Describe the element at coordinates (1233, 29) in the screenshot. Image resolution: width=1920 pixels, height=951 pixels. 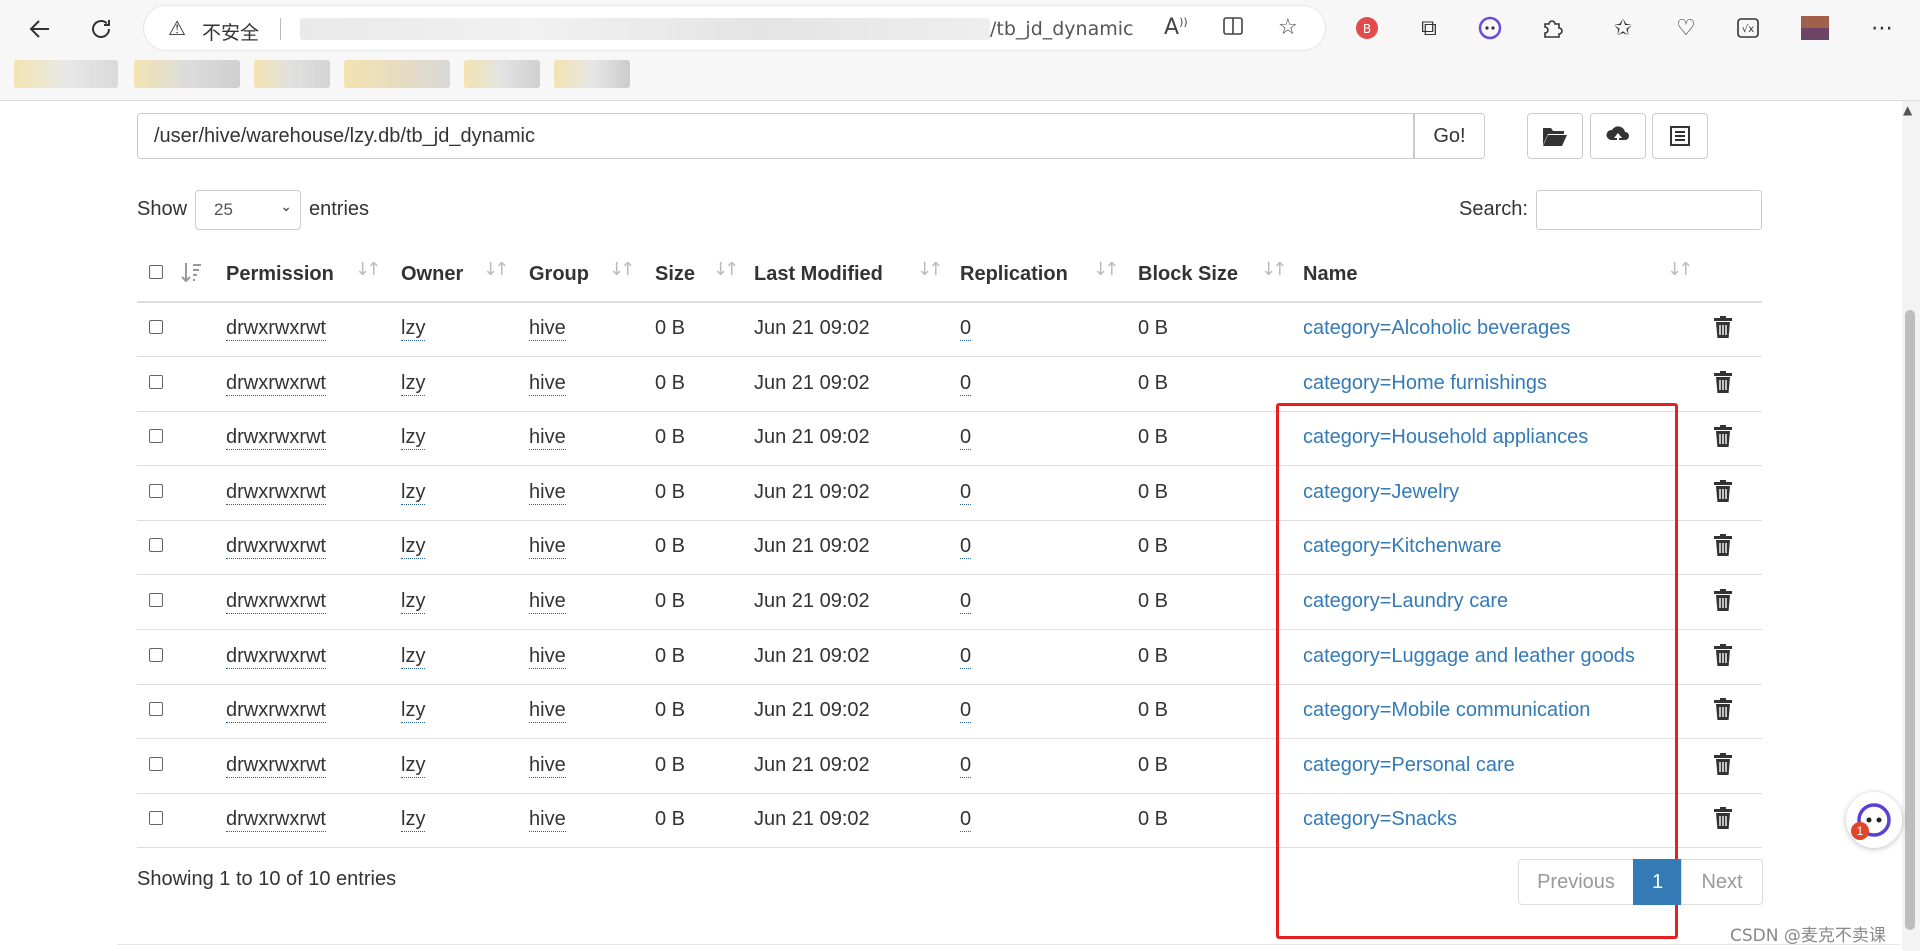
I see `split-screen-icon` at that location.